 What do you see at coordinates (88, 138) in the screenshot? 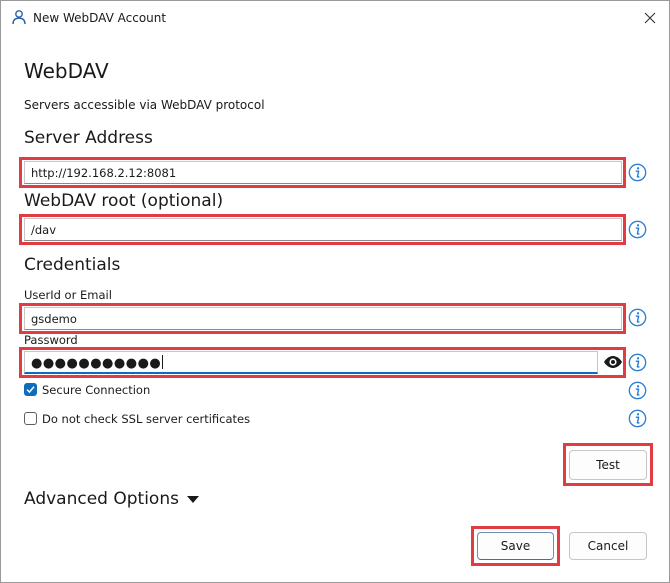
I see `server-address-heading: Server Address` at bounding box center [88, 138].